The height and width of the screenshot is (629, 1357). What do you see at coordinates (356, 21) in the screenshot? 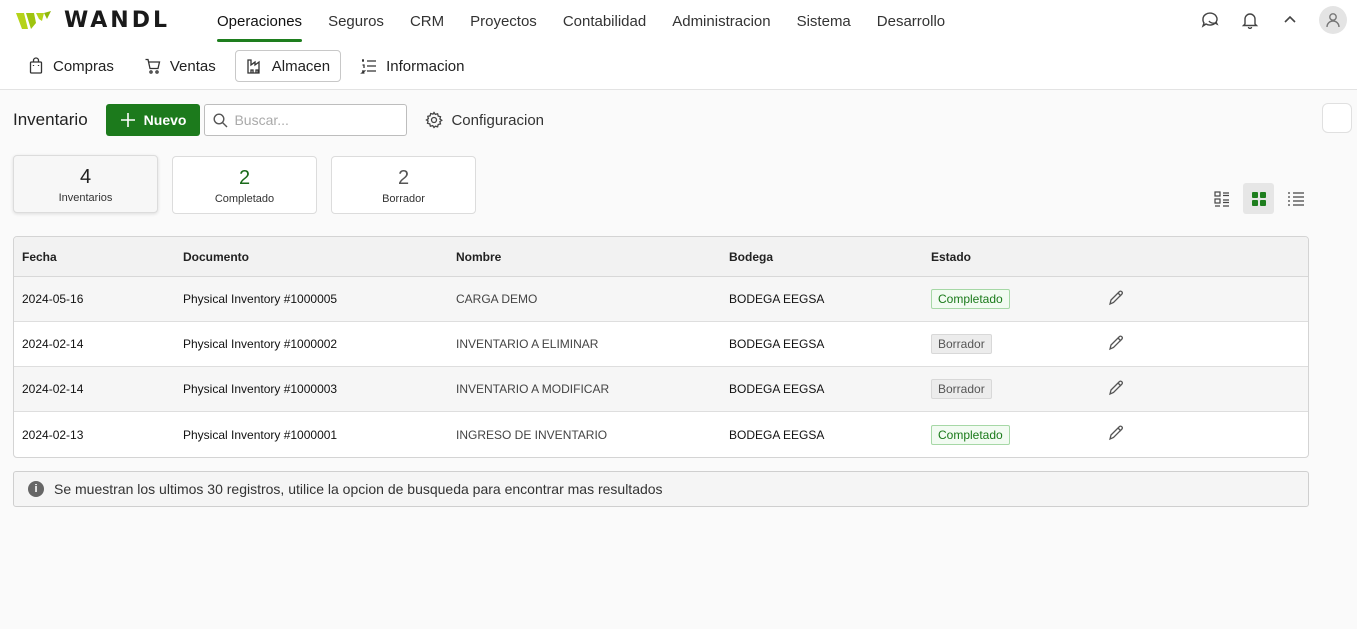
I see `nav-item-seguros: Seguros` at bounding box center [356, 21].